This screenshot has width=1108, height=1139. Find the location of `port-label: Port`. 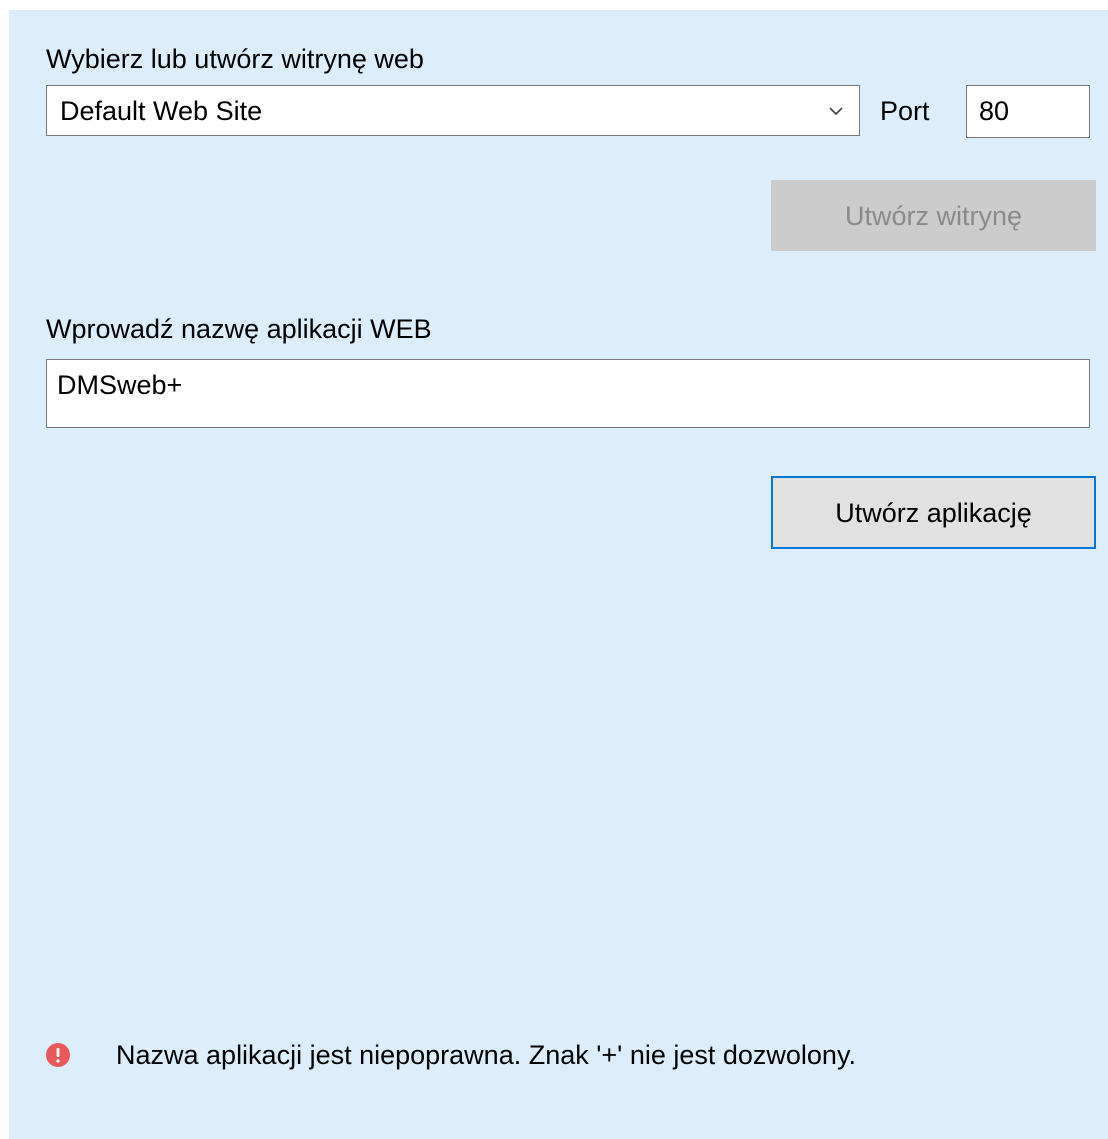

port-label: Port is located at coordinates (905, 111).